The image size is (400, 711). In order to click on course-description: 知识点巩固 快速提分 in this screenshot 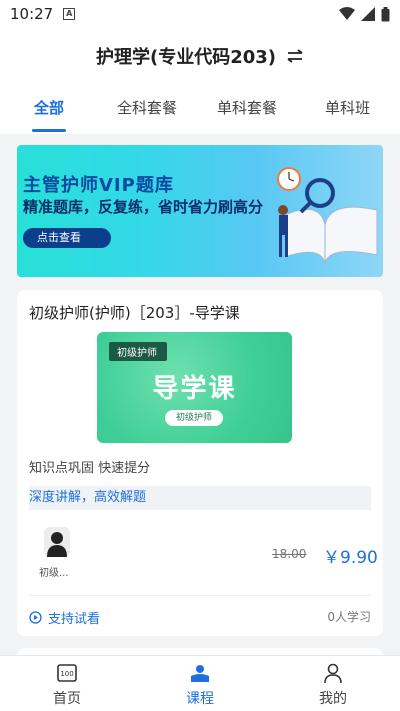, I will do `click(90, 468)`.